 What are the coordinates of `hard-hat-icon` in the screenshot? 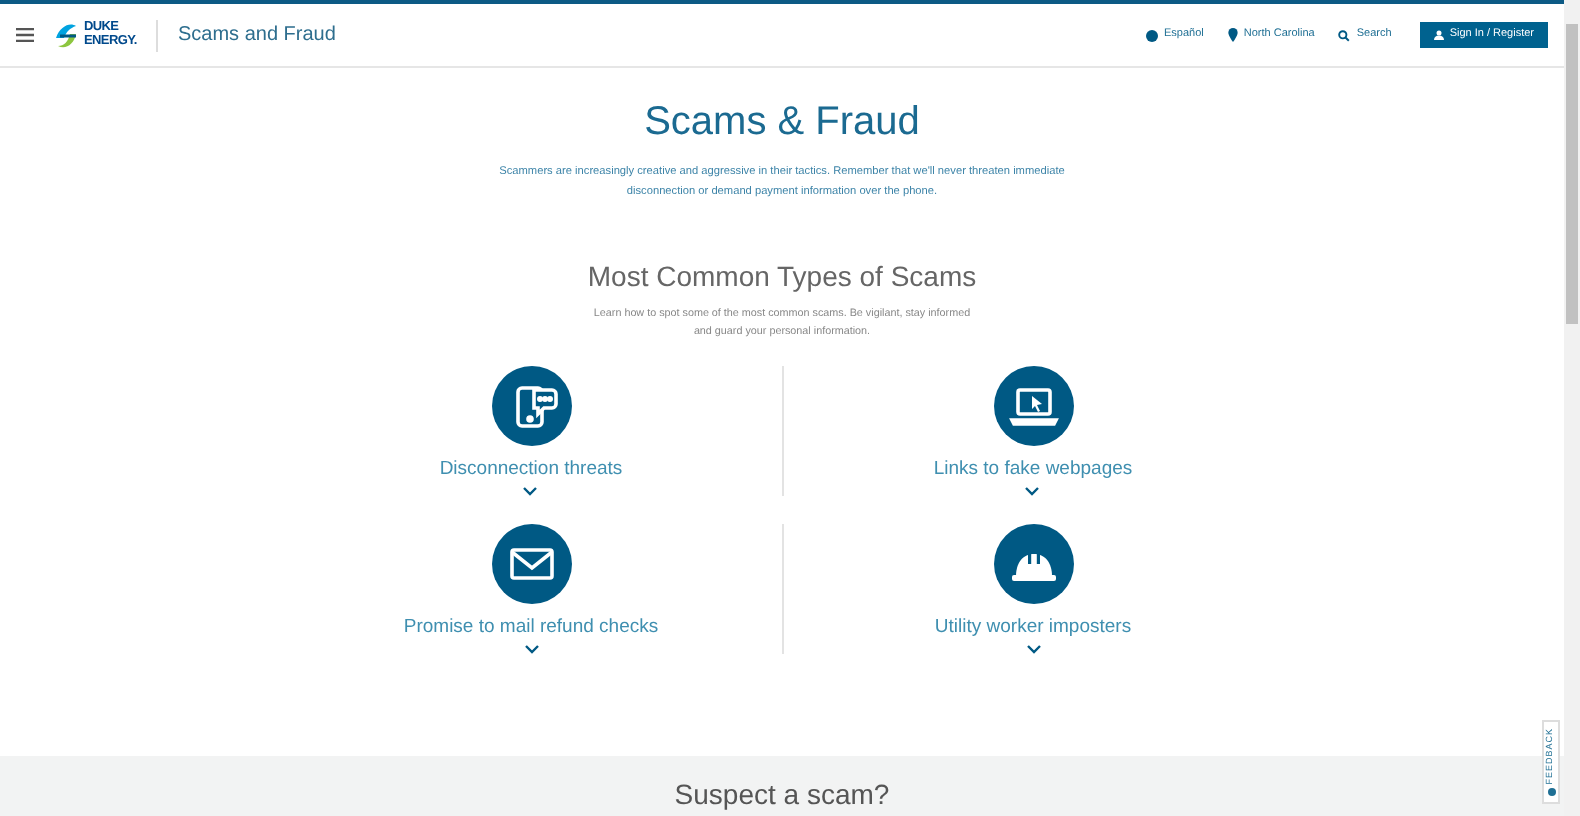 It's located at (1033, 564).